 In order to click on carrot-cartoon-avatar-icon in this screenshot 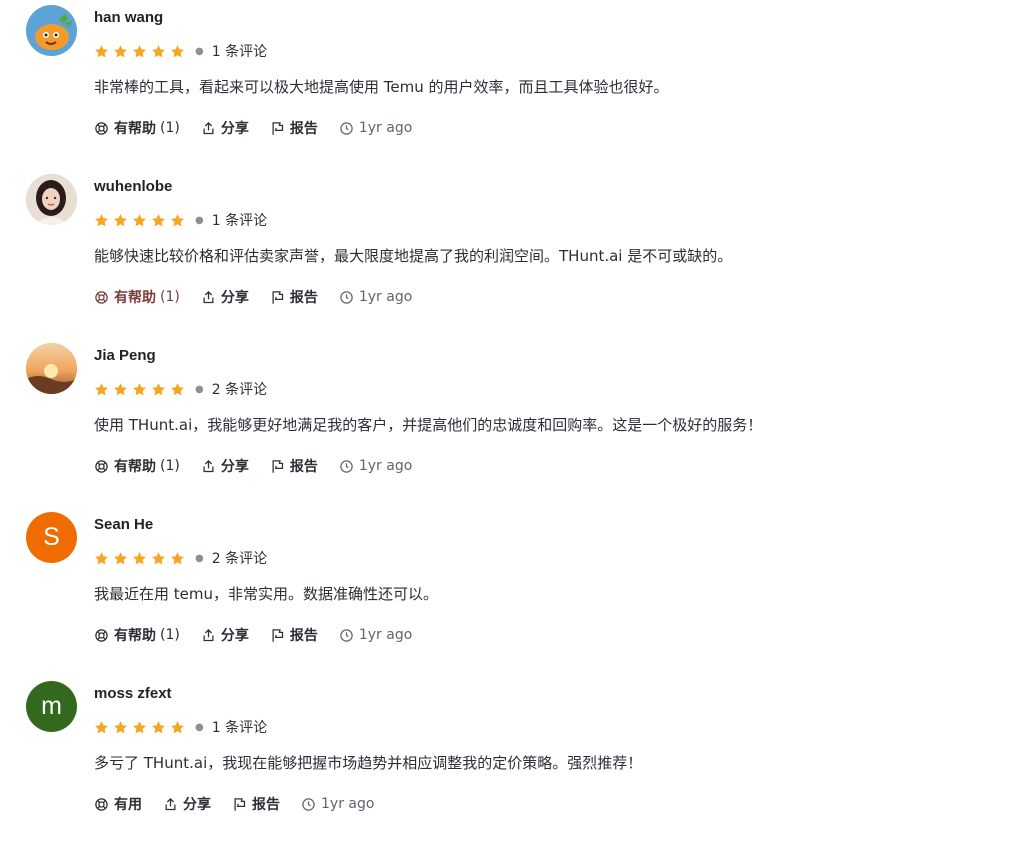, I will do `click(51, 30)`.